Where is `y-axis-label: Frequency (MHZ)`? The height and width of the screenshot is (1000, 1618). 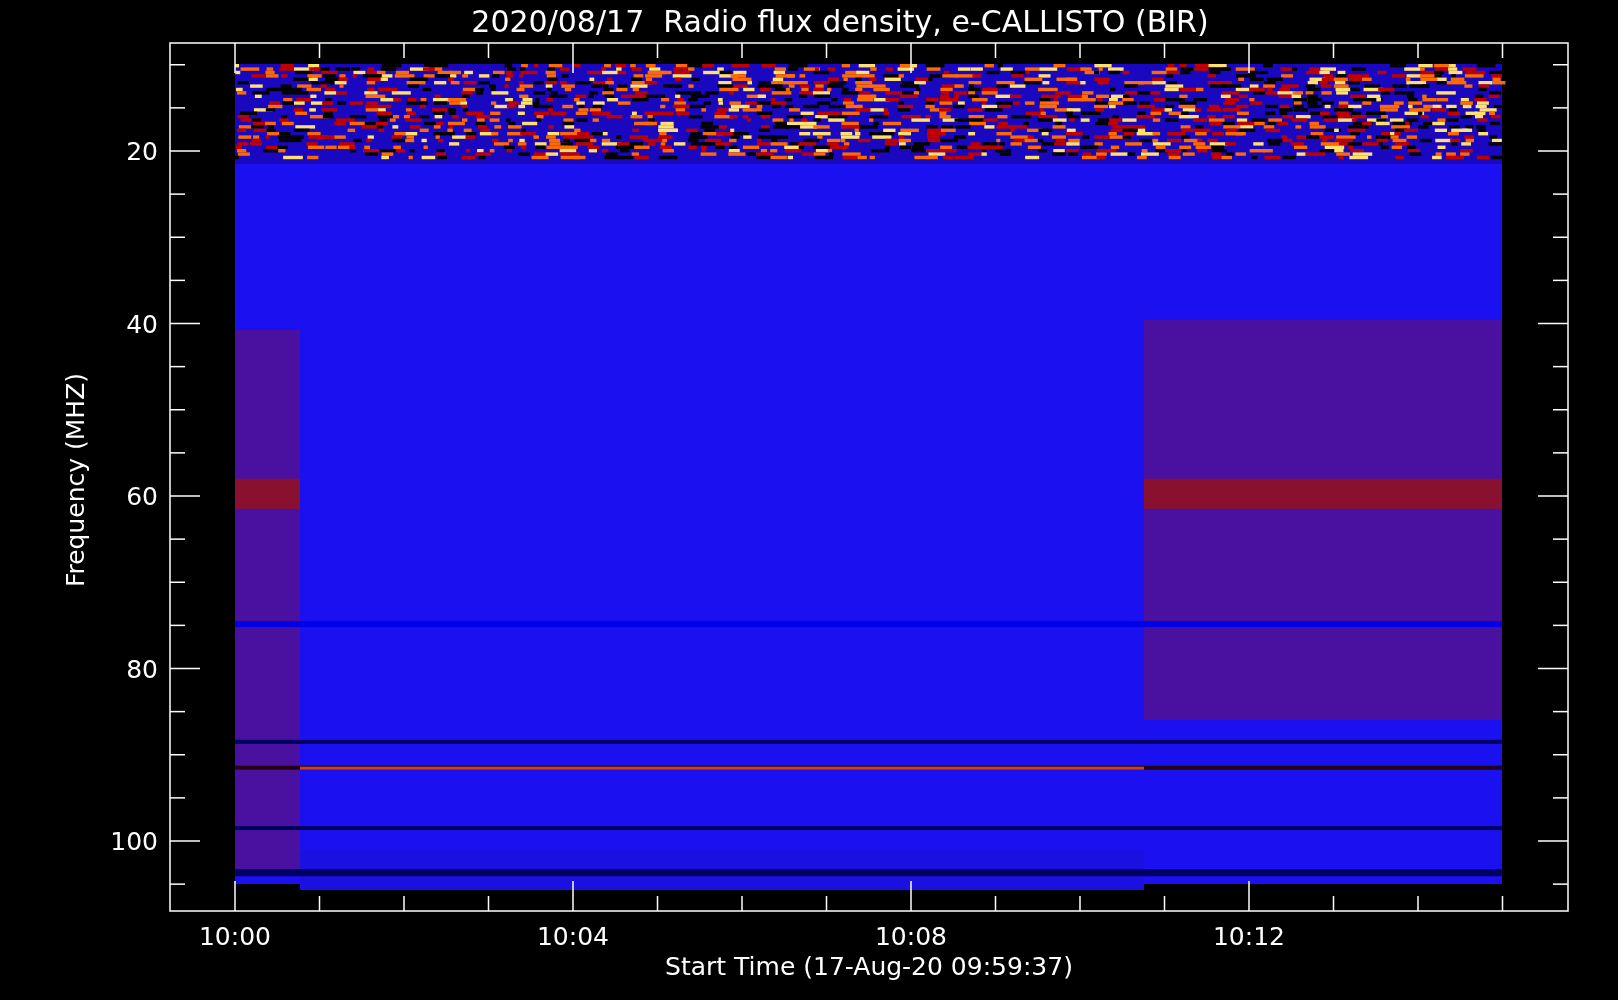 y-axis-label: Frequency (MHZ) is located at coordinates (75, 480).